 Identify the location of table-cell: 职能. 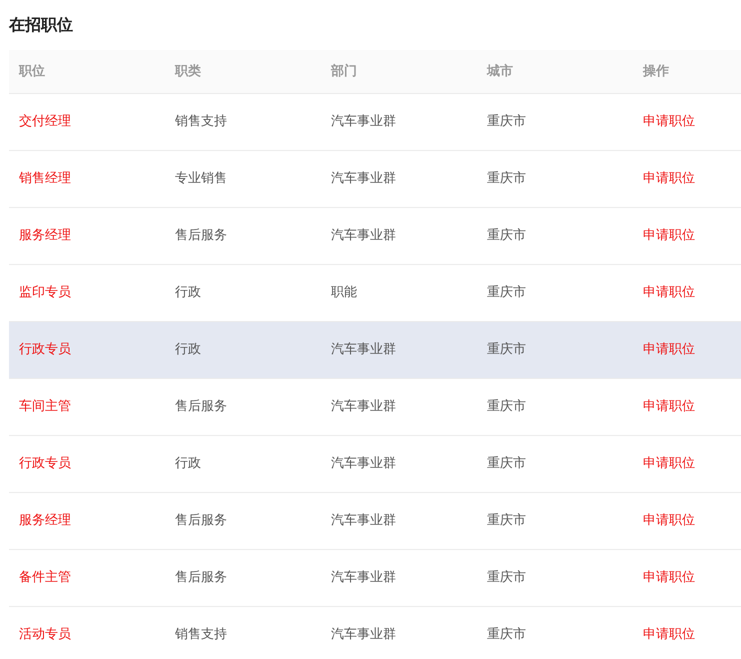
(344, 292).